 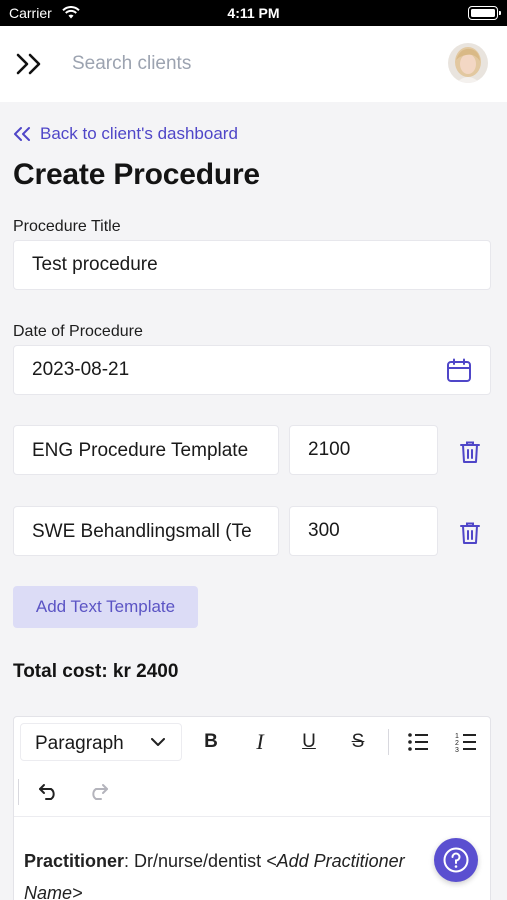 I want to click on bold-button: B, so click(x=211, y=742).